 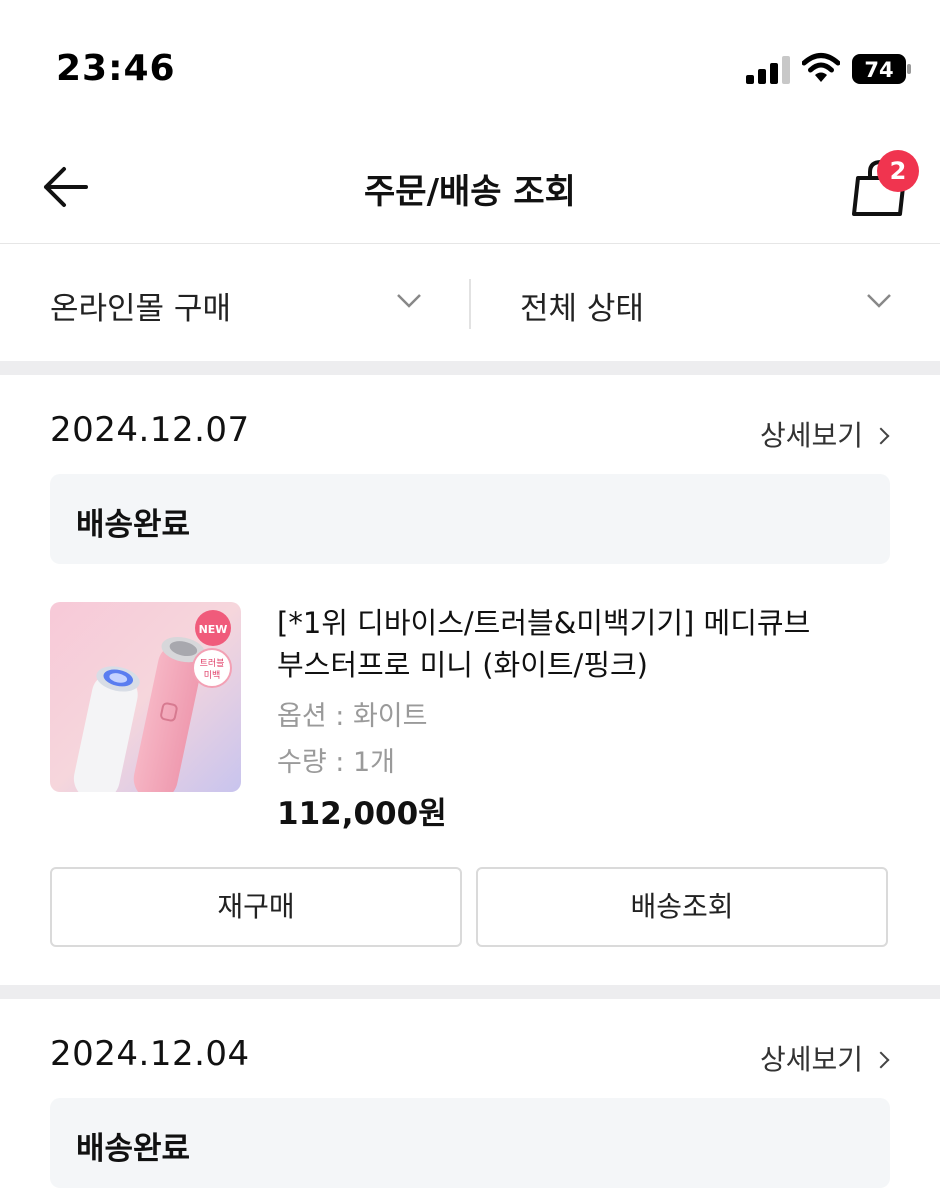 What do you see at coordinates (470, 192) in the screenshot?
I see `page-title: 주문/배송 조회` at bounding box center [470, 192].